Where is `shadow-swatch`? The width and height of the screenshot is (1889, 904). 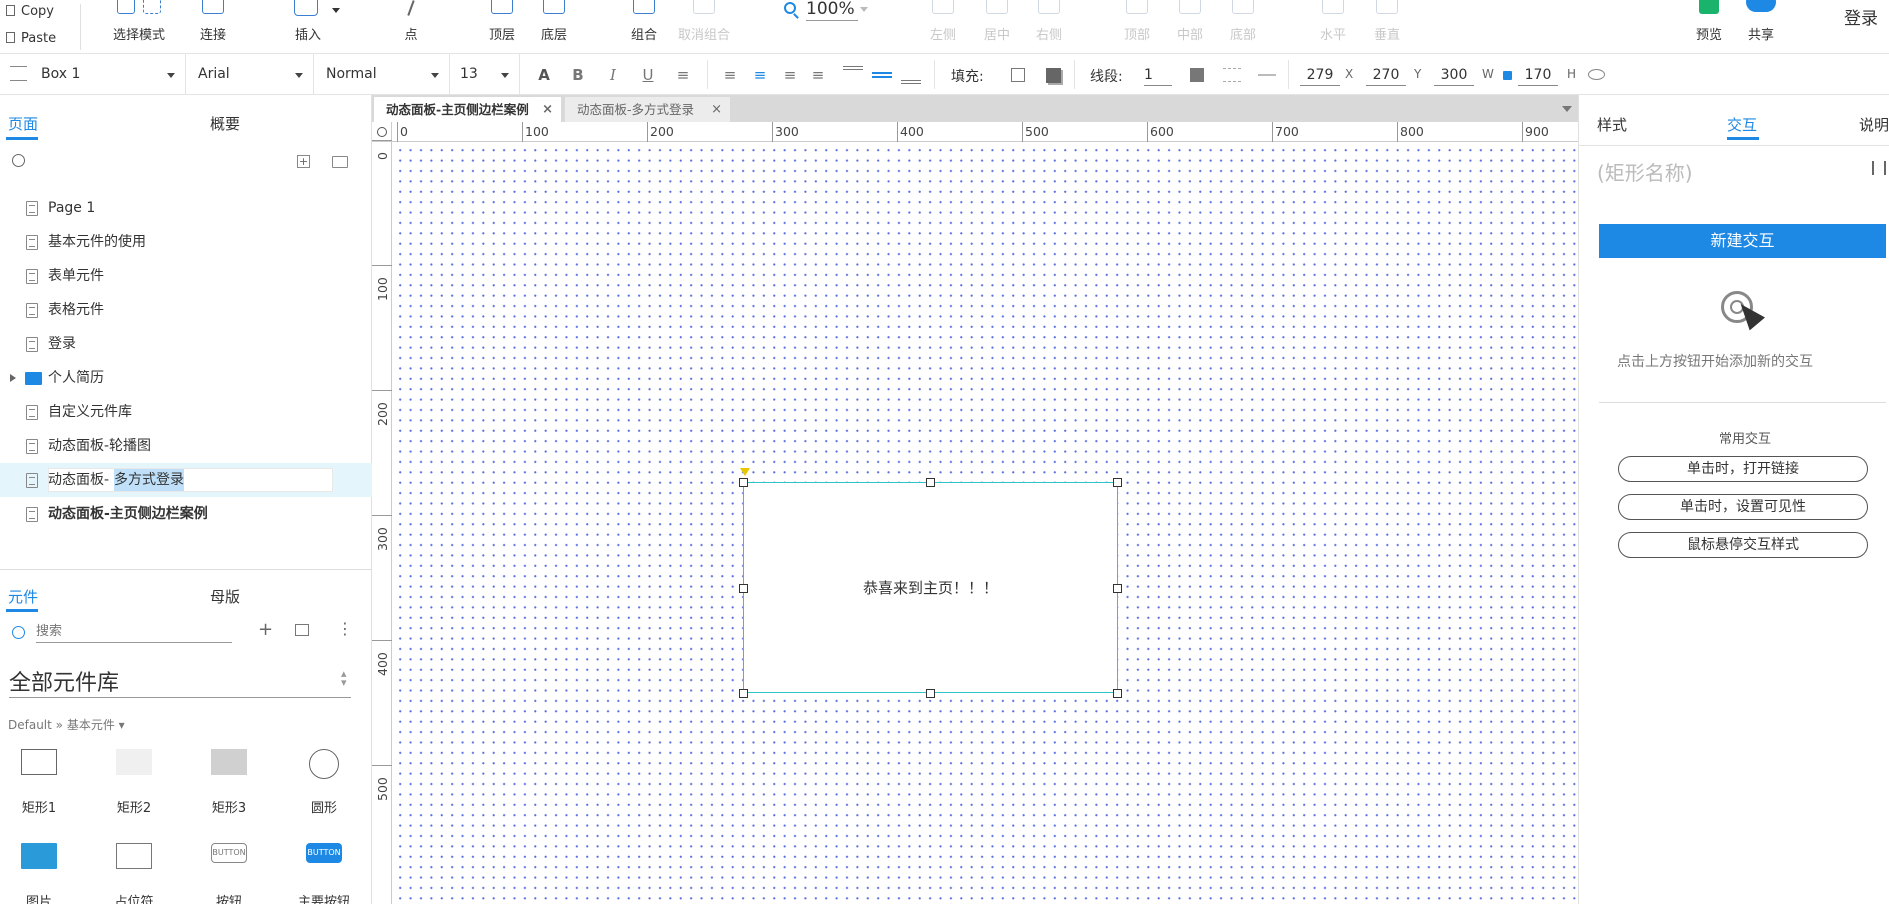
shadow-swatch is located at coordinates (1053, 75).